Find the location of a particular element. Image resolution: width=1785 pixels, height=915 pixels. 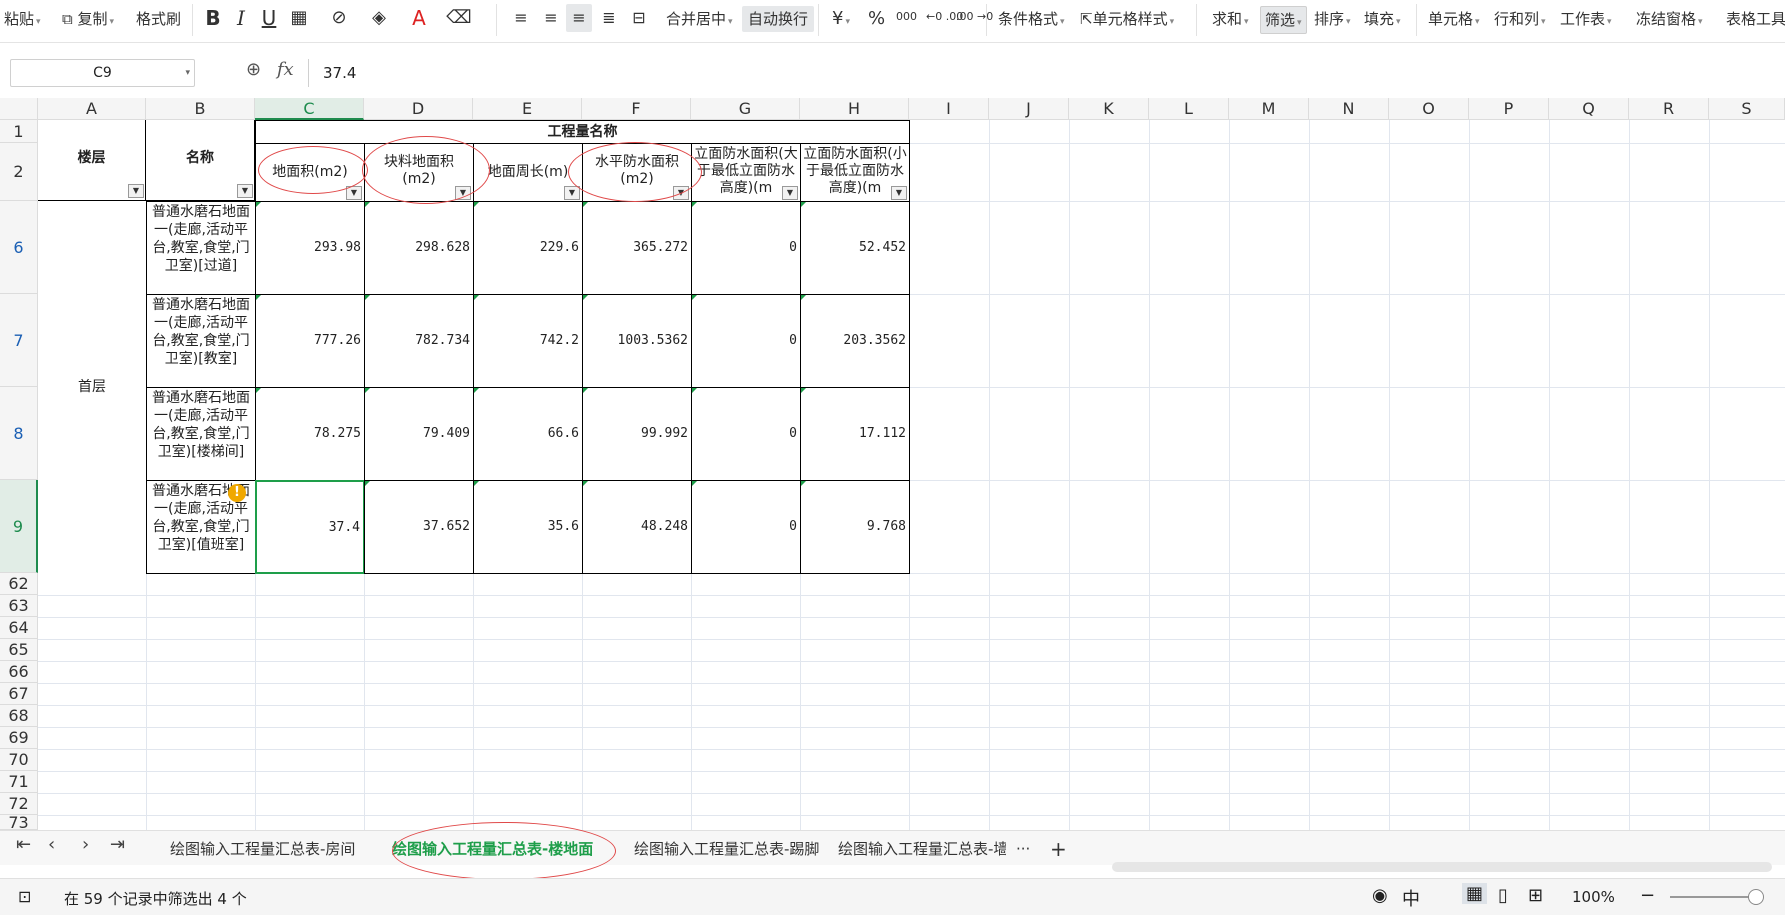

cell-button: 单元格 ▾ is located at coordinates (1454, 19).